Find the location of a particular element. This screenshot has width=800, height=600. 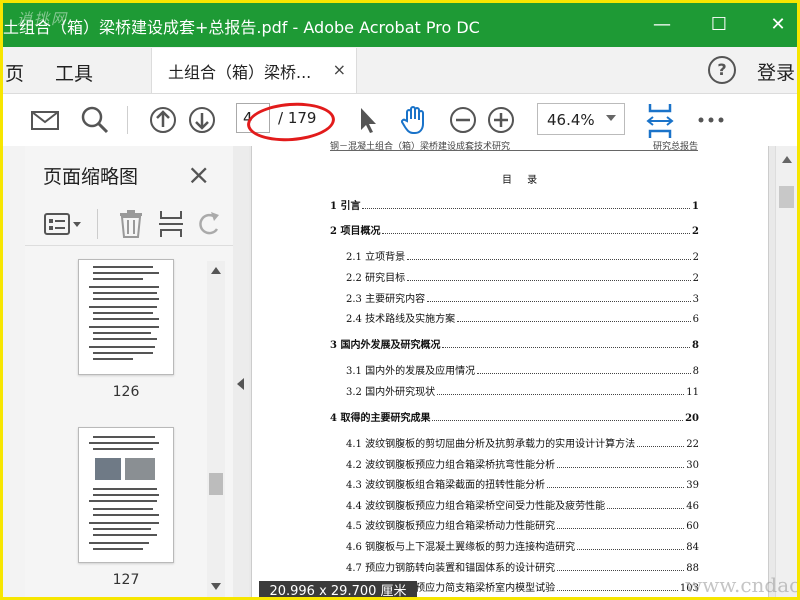

toc-entry: 2.2 研究目标 2 is located at coordinates (522, 276).